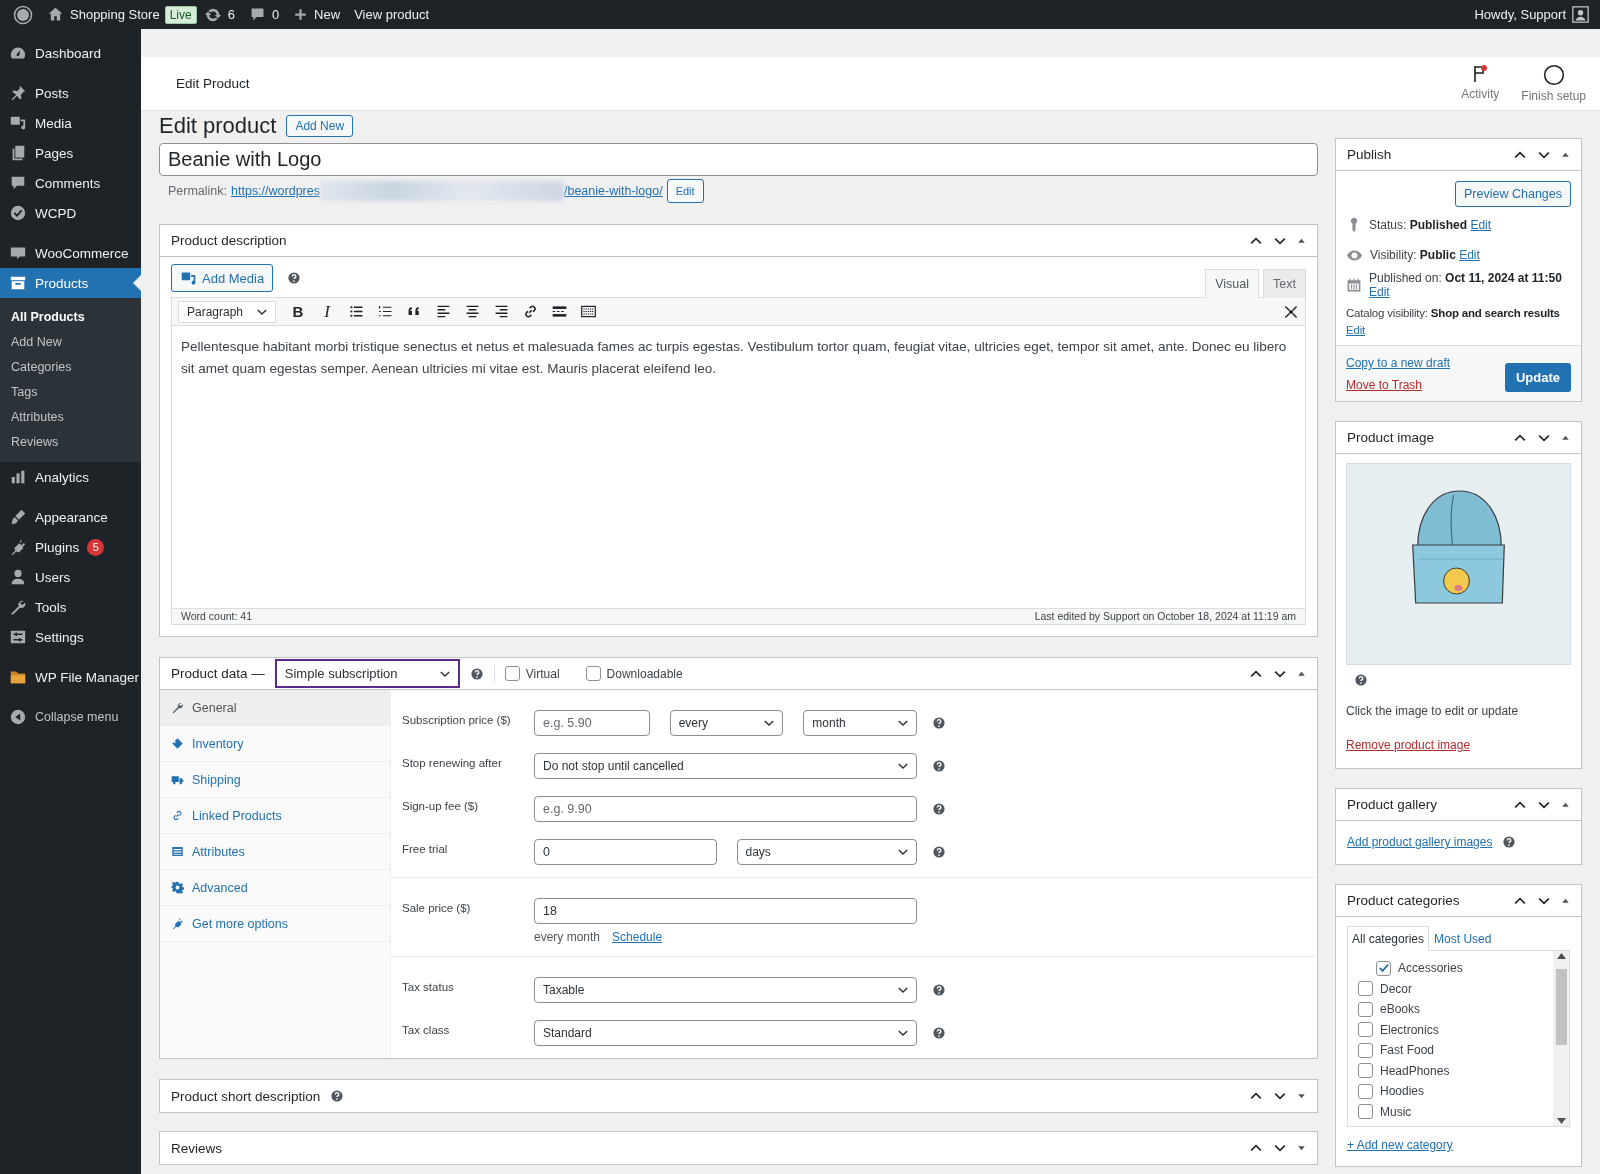 The width and height of the screenshot is (1600, 1174). I want to click on menu-item: WCPD, so click(70, 213).